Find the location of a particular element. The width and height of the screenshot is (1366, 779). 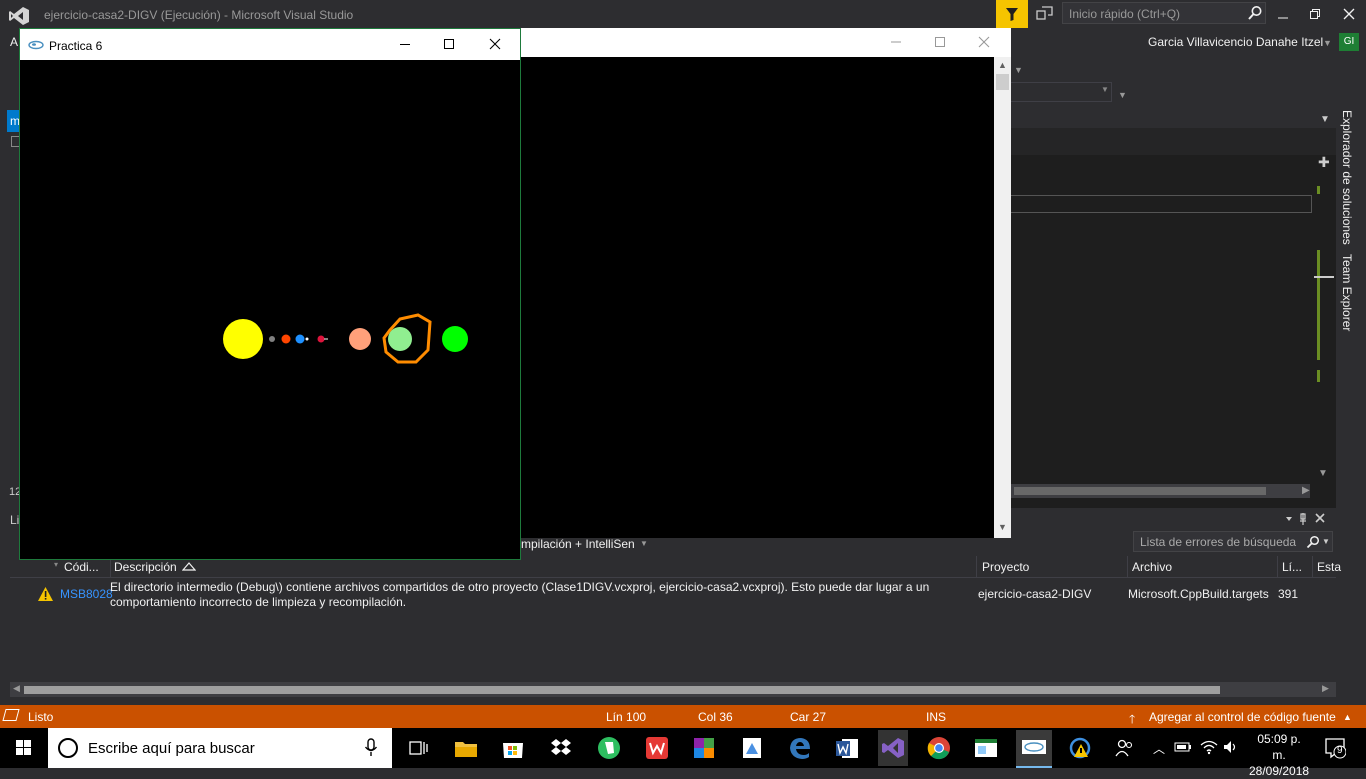

action-center-icon: 9 is located at coordinates (1335, 749).